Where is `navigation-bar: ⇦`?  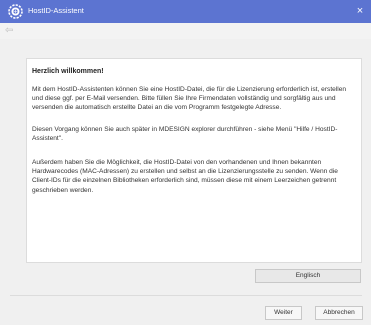
navigation-bar: ⇦ is located at coordinates (185, 31).